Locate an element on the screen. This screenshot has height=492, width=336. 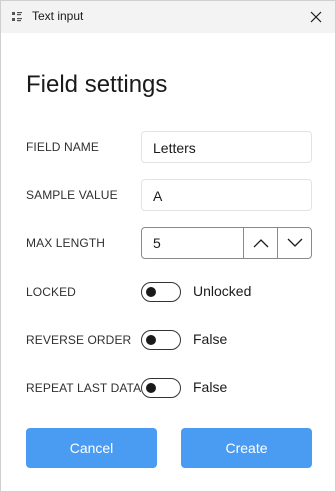
chevron-up-icon is located at coordinates (260, 243).